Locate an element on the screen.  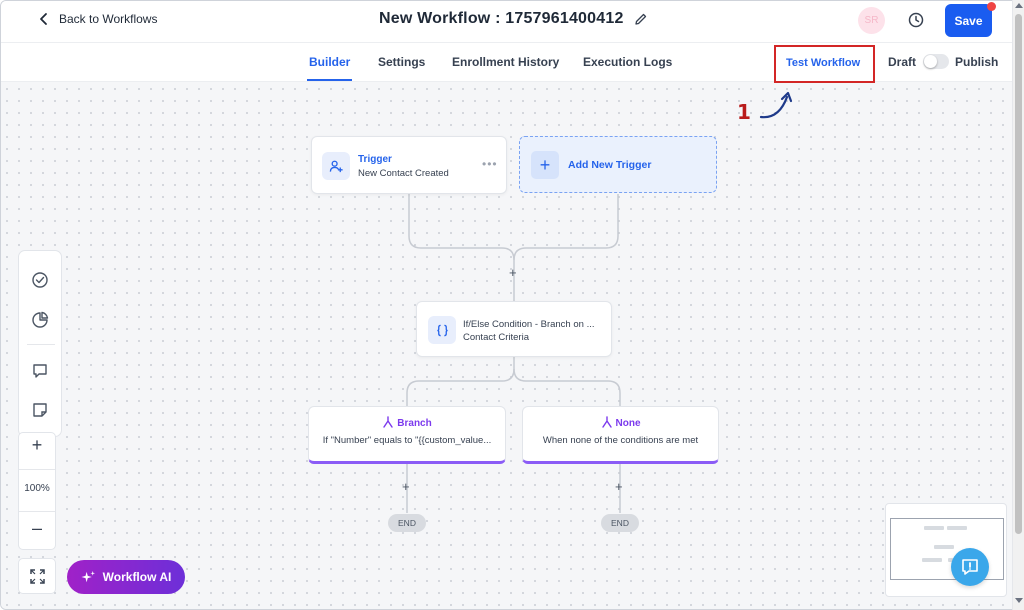
scroll-thumb is located at coordinates (1018, 274).